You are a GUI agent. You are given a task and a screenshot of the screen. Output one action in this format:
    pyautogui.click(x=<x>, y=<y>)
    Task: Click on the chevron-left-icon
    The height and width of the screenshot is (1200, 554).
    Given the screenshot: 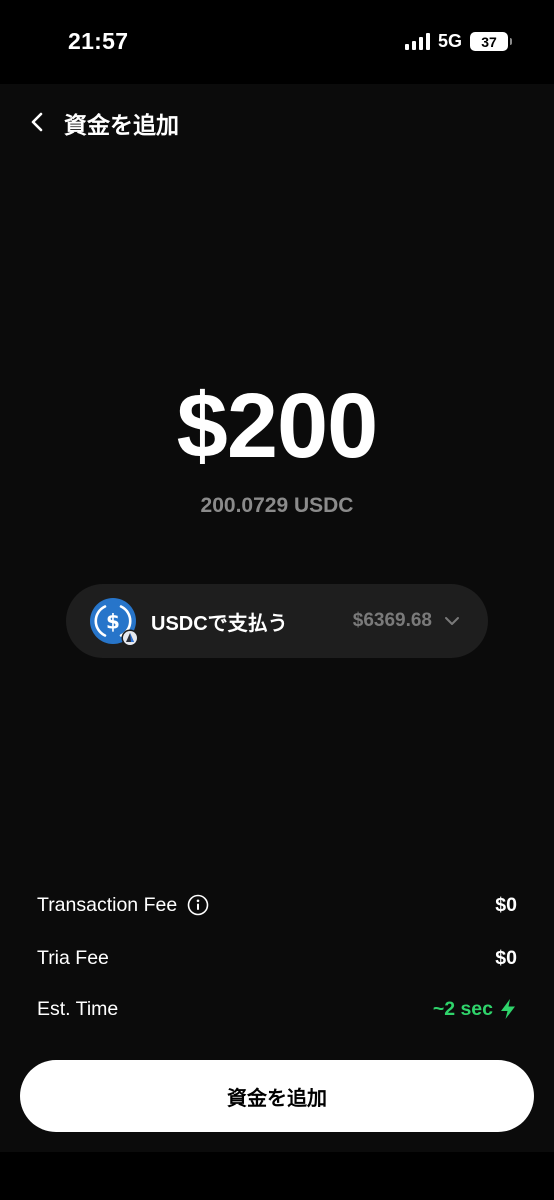 What is the action you would take?
    pyautogui.click(x=37, y=122)
    